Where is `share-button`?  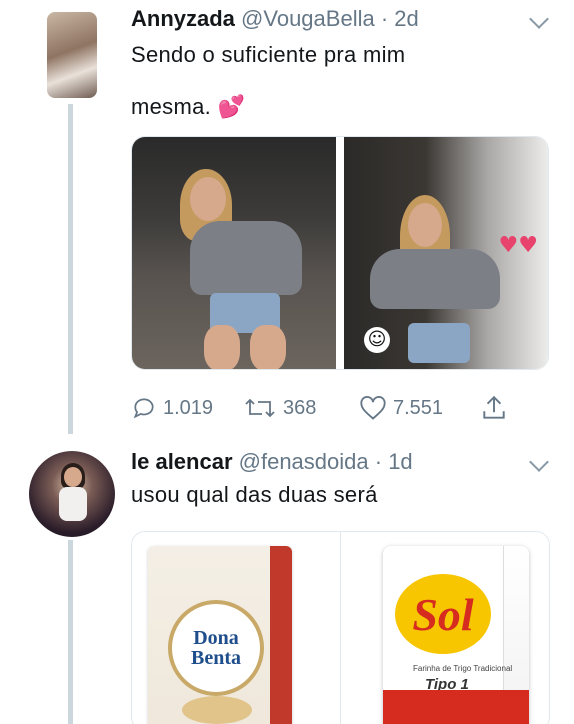
share-button is located at coordinates (494, 408).